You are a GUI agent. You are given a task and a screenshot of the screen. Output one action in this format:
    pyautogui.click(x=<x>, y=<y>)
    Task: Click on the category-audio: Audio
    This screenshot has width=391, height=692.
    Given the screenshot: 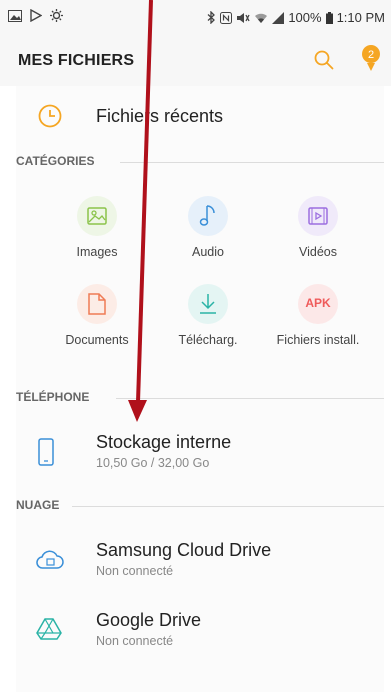 What is the action you would take?
    pyautogui.click(x=208, y=227)
    